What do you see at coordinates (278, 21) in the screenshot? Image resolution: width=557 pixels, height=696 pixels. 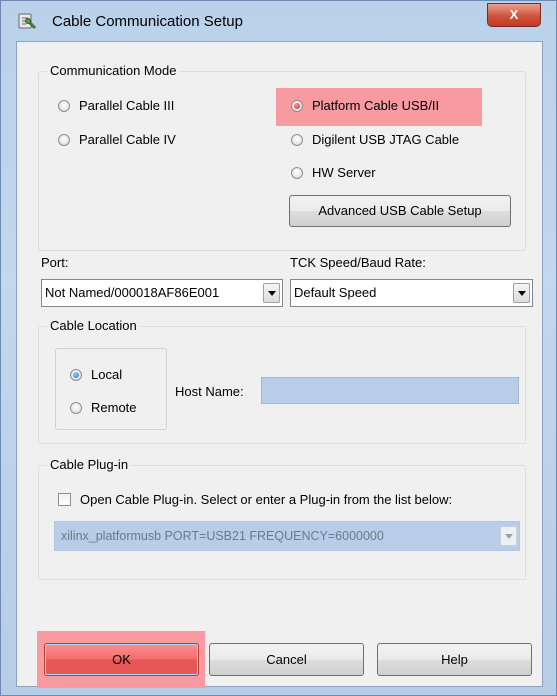 I see `title-bar: Cable Communication Setup X` at bounding box center [278, 21].